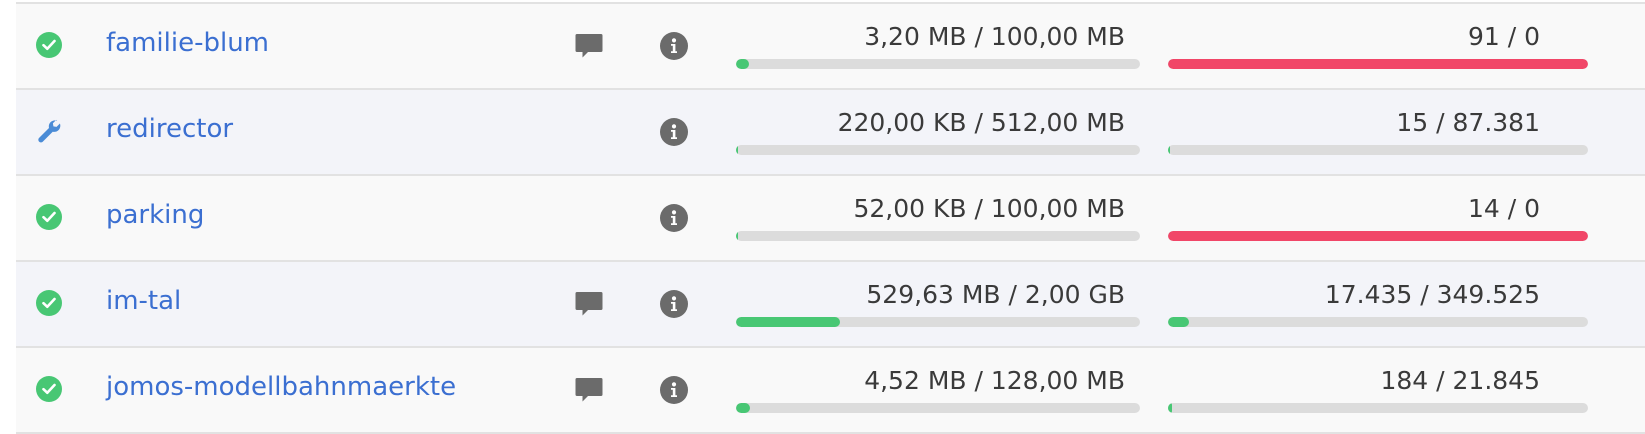  Describe the element at coordinates (994, 380) in the screenshot. I see `storage-usage-text: 4,52 MB / 128,00 MB` at that location.